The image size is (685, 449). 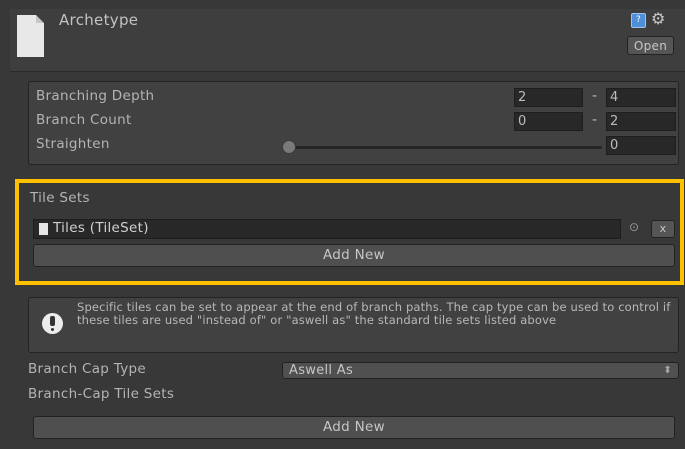 I want to click on branch-count-min-field: 0, so click(x=548, y=121).